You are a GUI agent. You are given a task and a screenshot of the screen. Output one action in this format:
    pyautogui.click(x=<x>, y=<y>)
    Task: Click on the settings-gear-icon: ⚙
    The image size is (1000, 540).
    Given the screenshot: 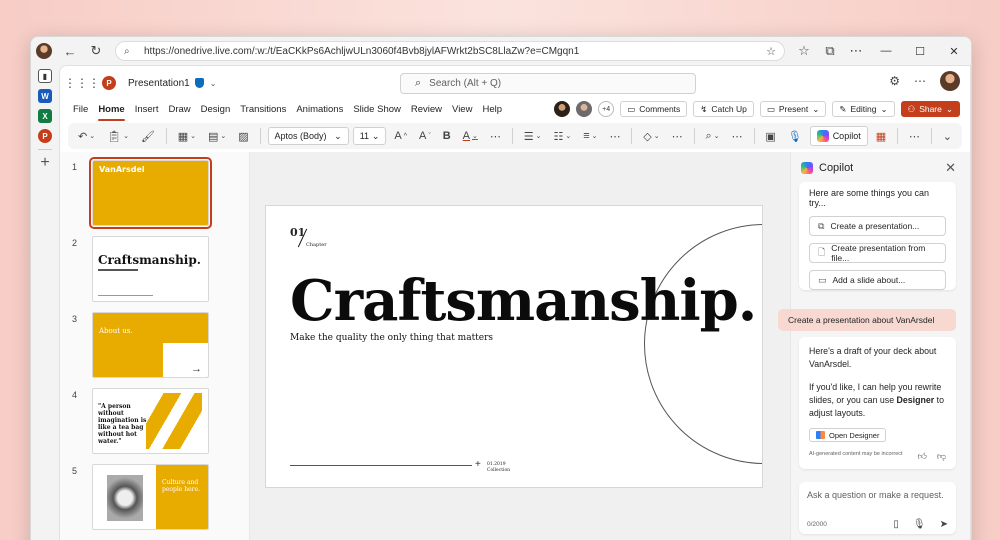 What is the action you would take?
    pyautogui.click(x=894, y=81)
    